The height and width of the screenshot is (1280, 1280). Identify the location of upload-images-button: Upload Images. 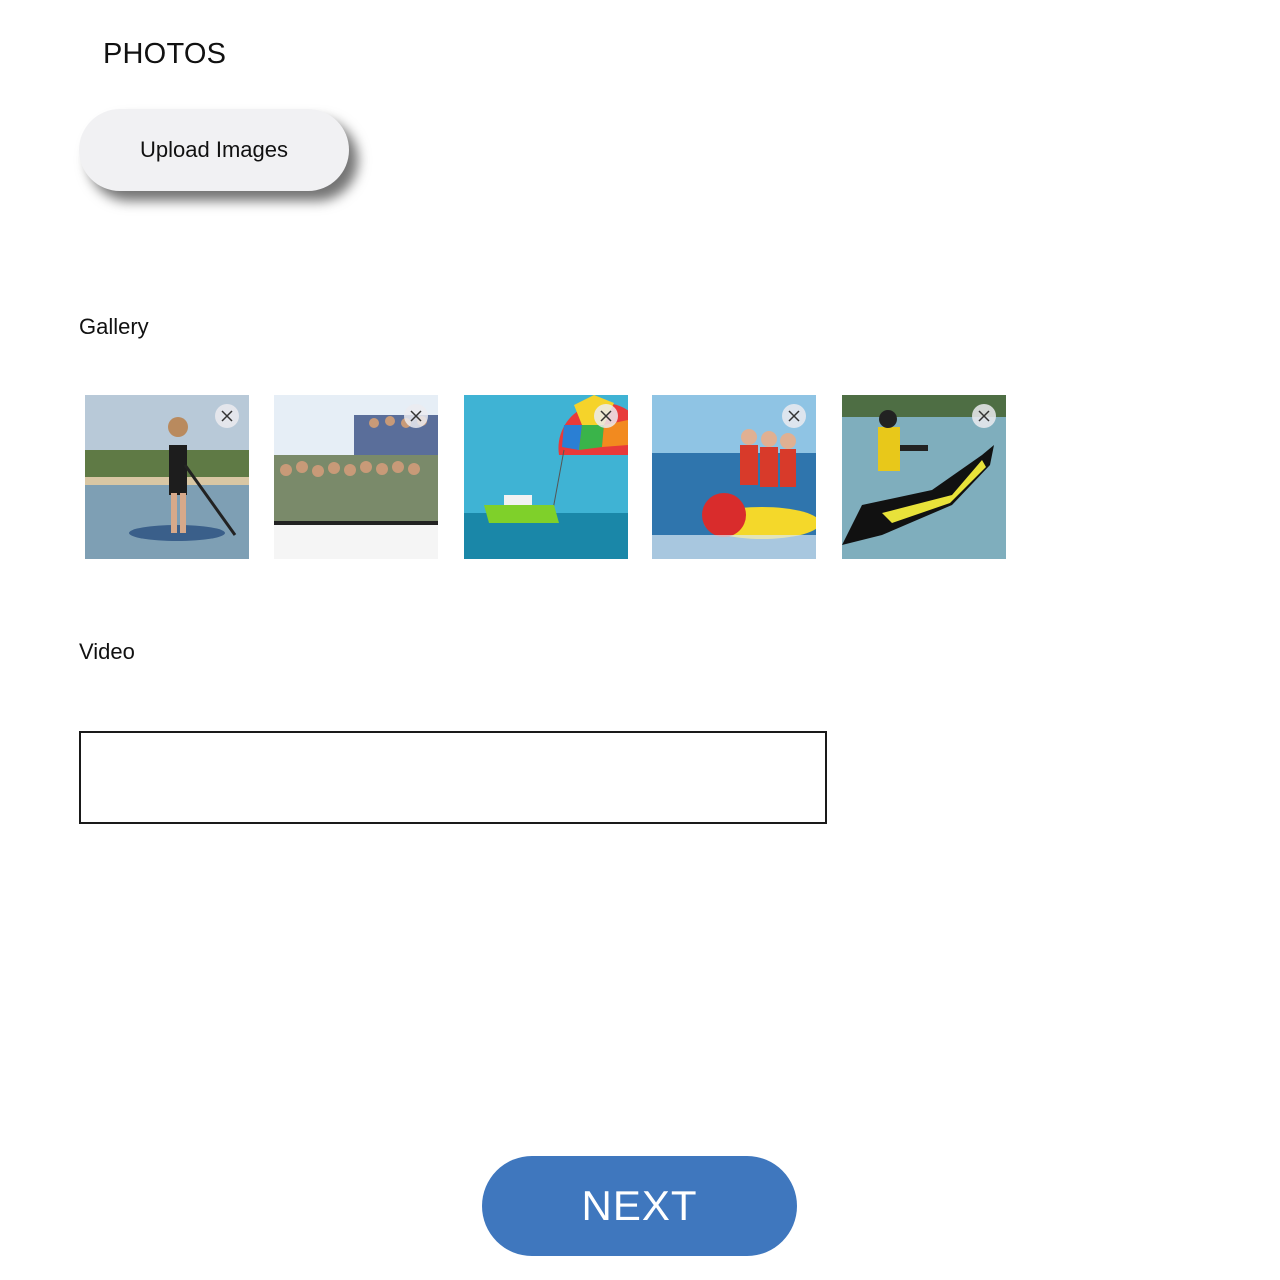
(214, 150).